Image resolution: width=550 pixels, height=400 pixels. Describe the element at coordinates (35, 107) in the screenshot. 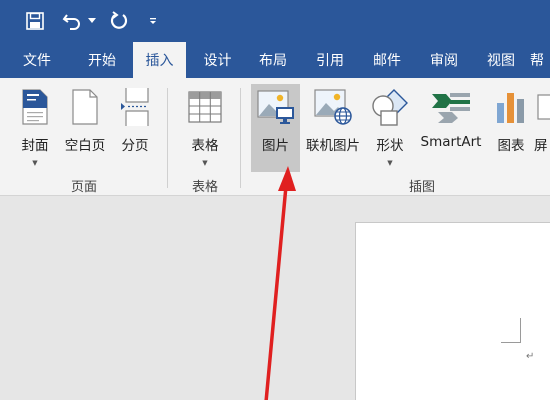

I see `cover-page-icon` at that location.